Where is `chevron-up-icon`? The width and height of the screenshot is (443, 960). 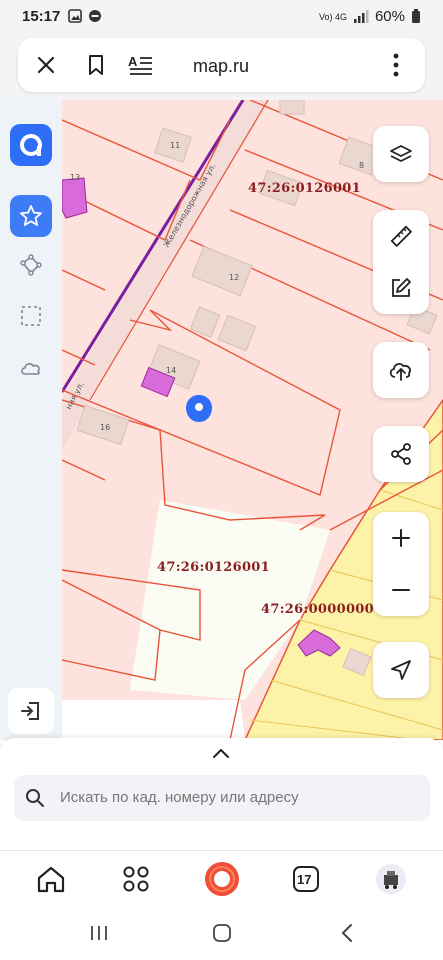 chevron-up-icon is located at coordinates (221, 753).